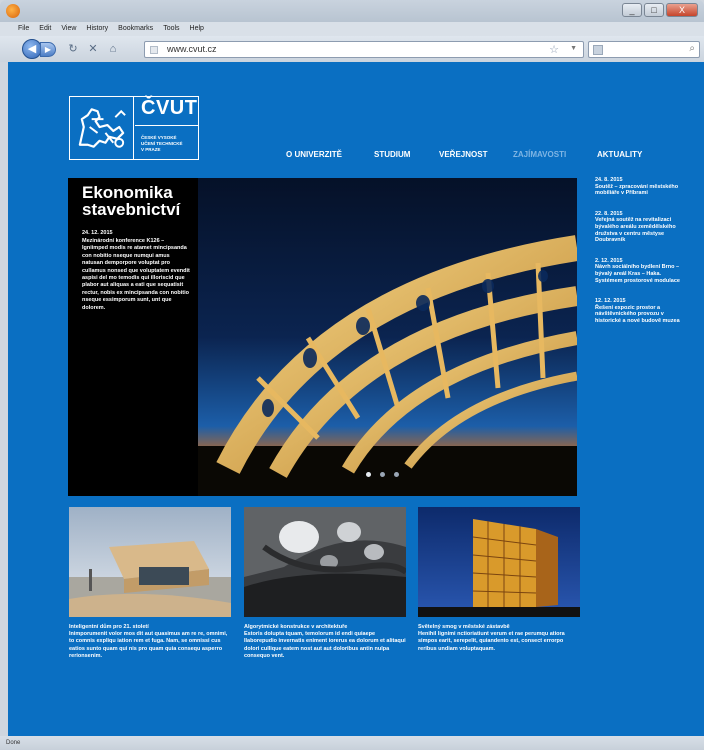 The image size is (704, 750). Describe the element at coordinates (150, 562) in the screenshot. I see `card-image-house` at that location.